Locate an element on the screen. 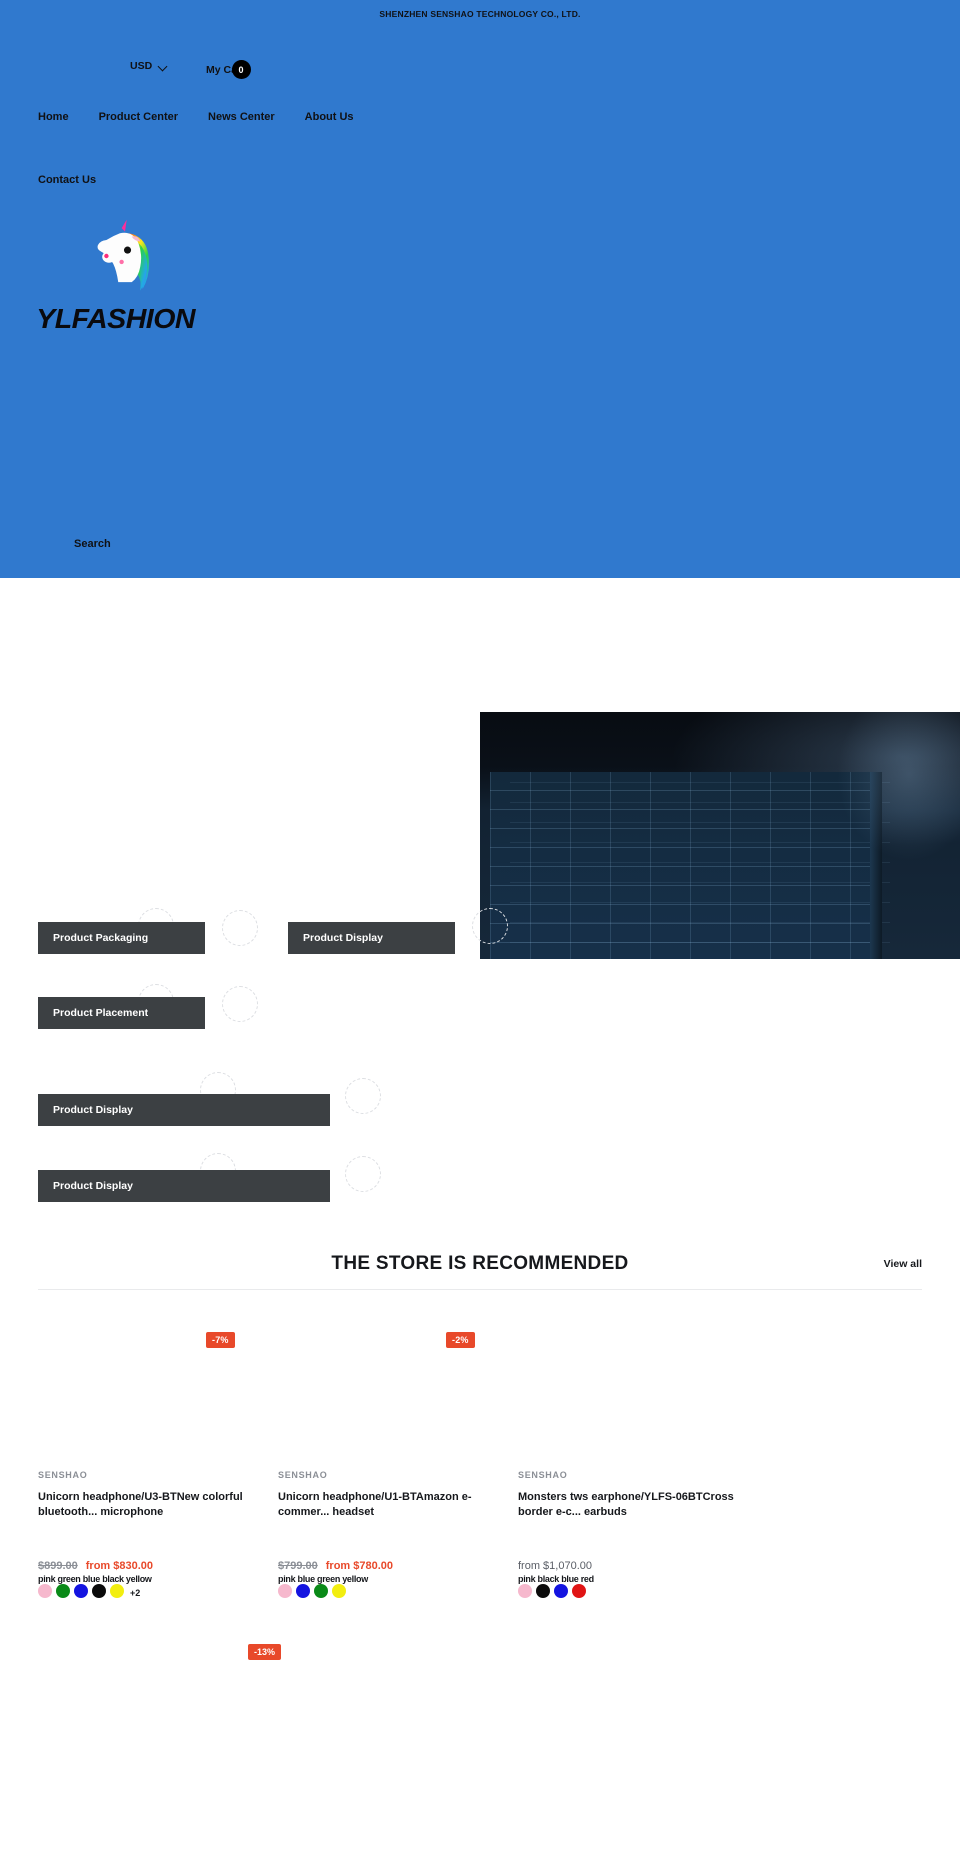  main-navigation: Home Product Center News Center About Us is located at coordinates (211, 117).